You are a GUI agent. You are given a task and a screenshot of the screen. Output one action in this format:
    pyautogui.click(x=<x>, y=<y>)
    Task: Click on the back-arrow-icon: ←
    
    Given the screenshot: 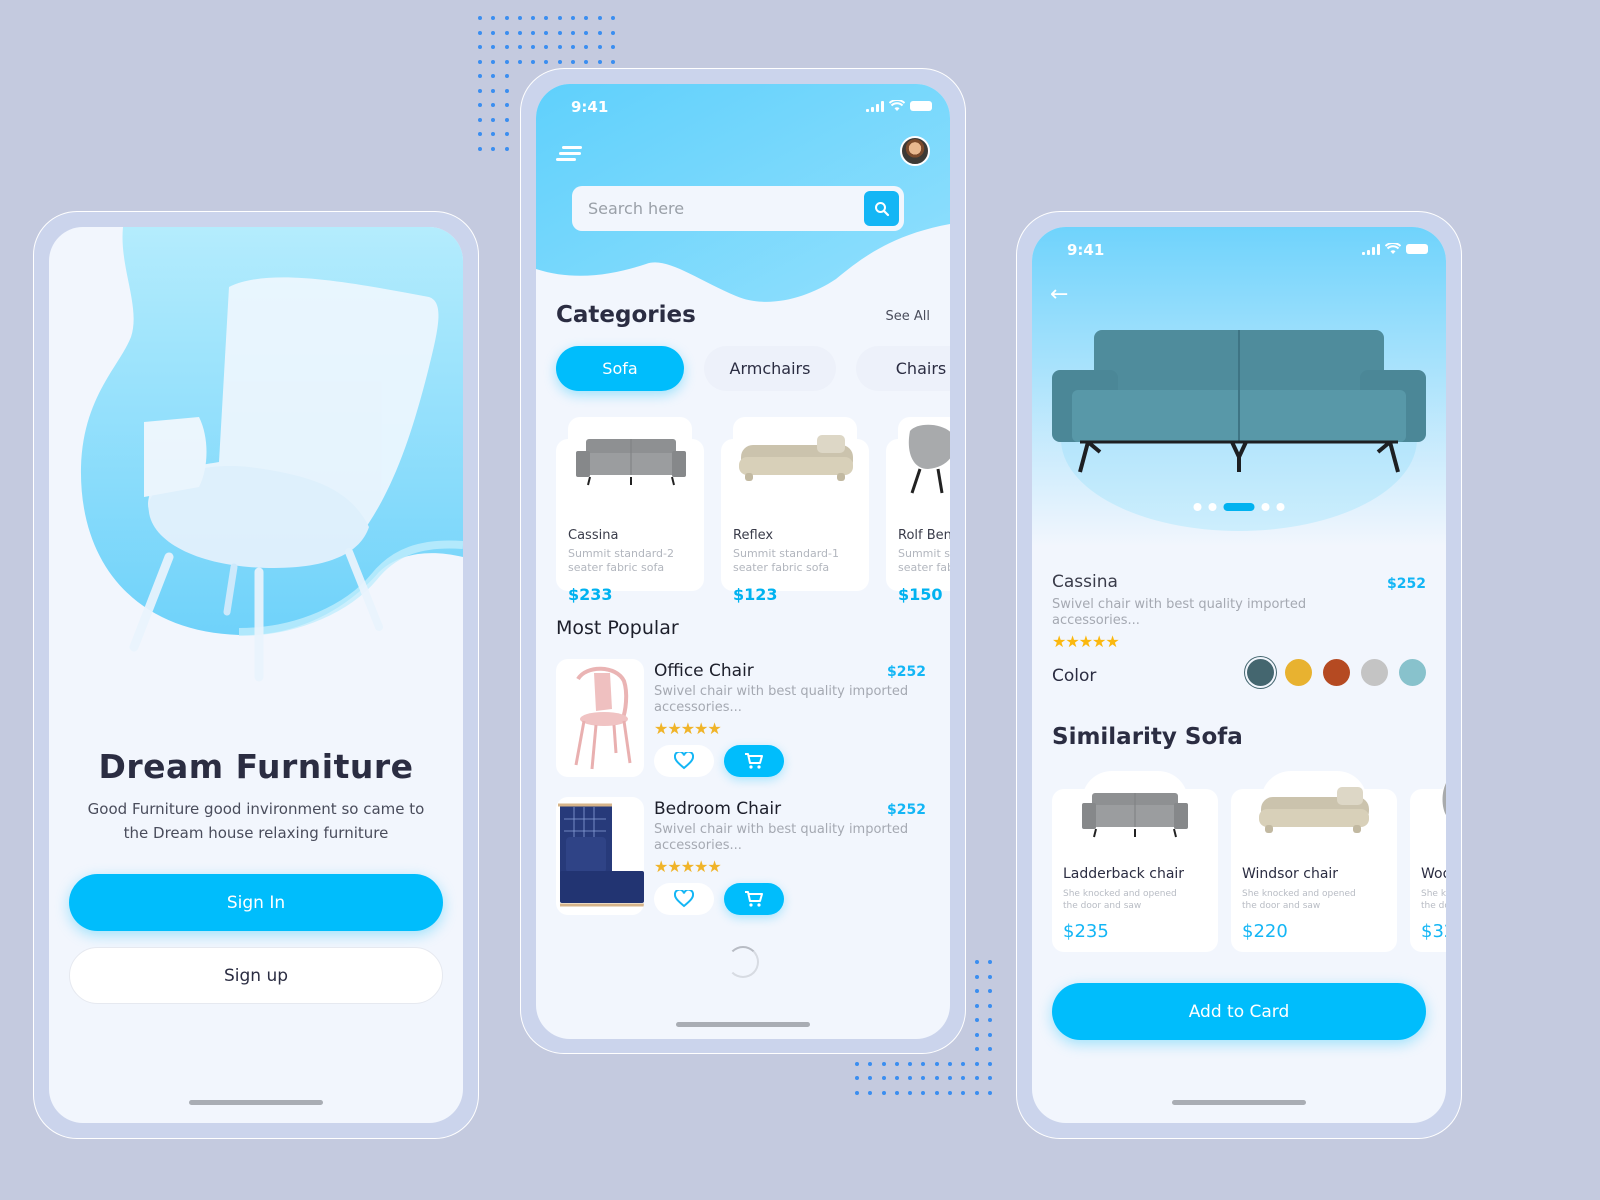 What is the action you would take?
    pyautogui.click(x=1059, y=294)
    